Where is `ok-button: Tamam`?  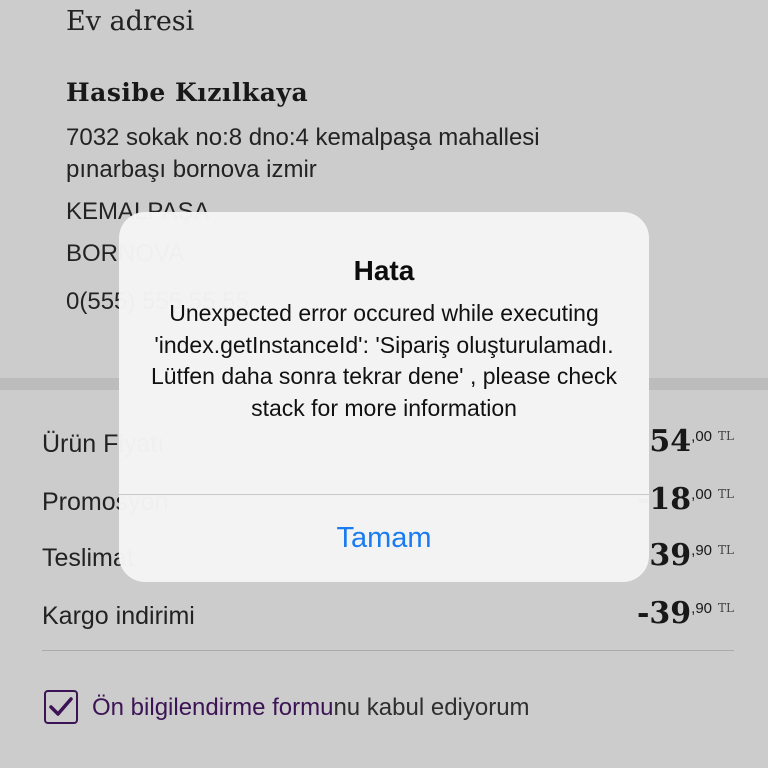 ok-button: Tamam is located at coordinates (384, 538).